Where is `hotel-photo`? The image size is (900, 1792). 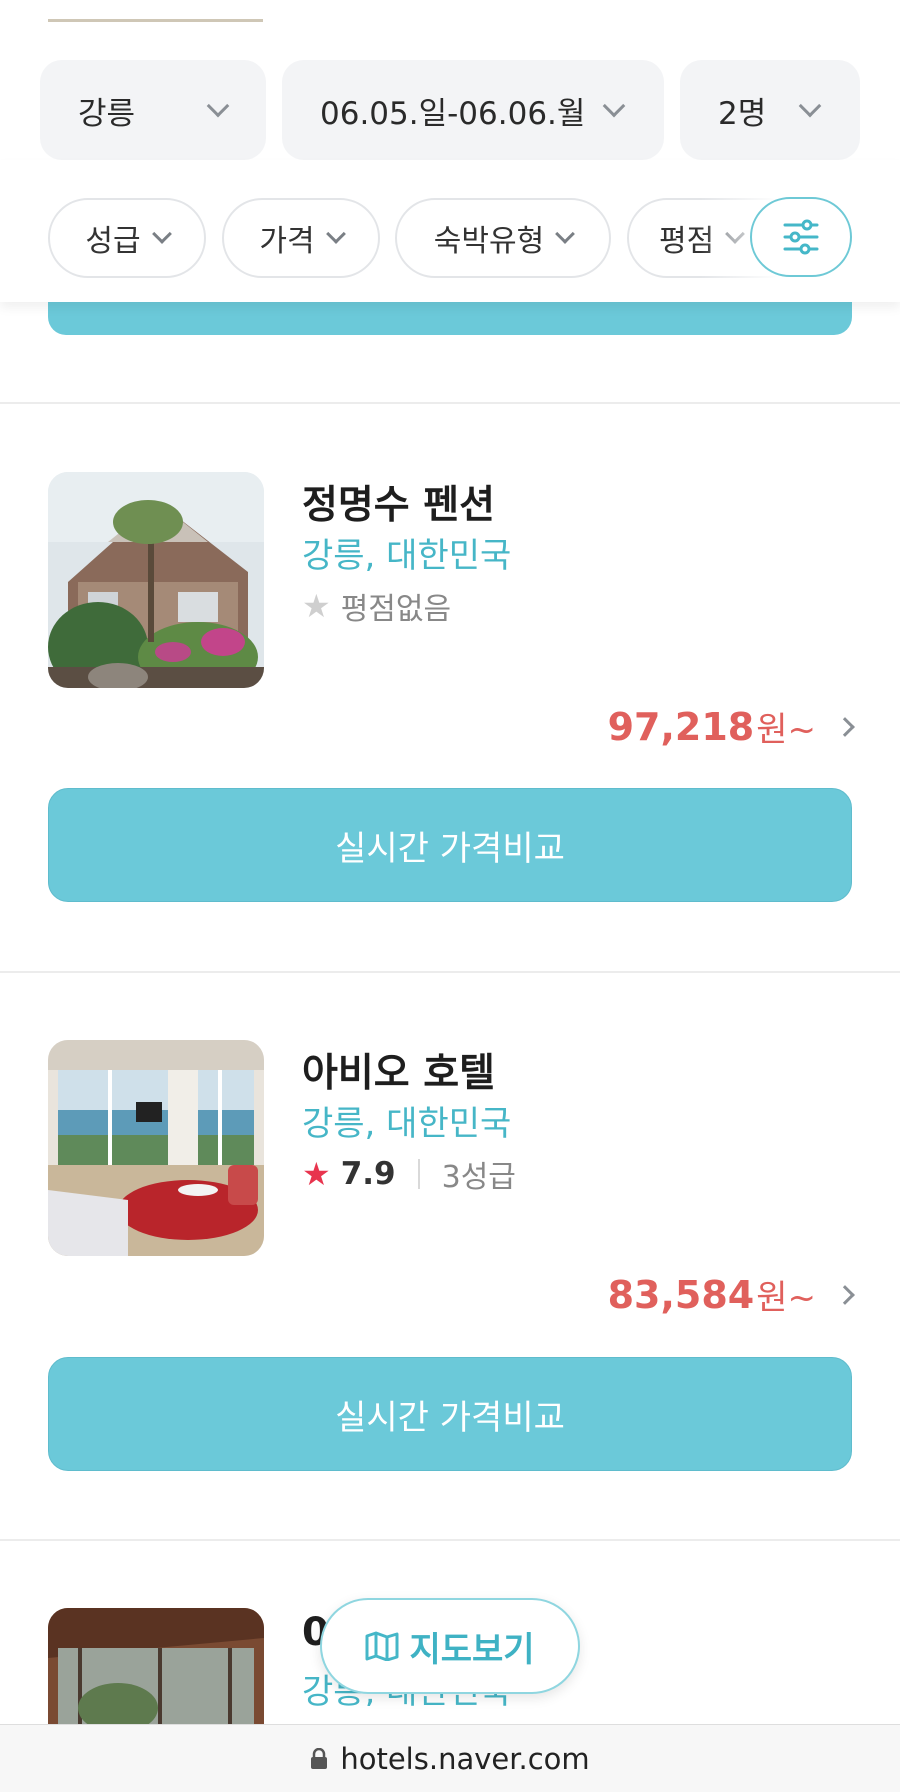 hotel-photo is located at coordinates (156, 1668).